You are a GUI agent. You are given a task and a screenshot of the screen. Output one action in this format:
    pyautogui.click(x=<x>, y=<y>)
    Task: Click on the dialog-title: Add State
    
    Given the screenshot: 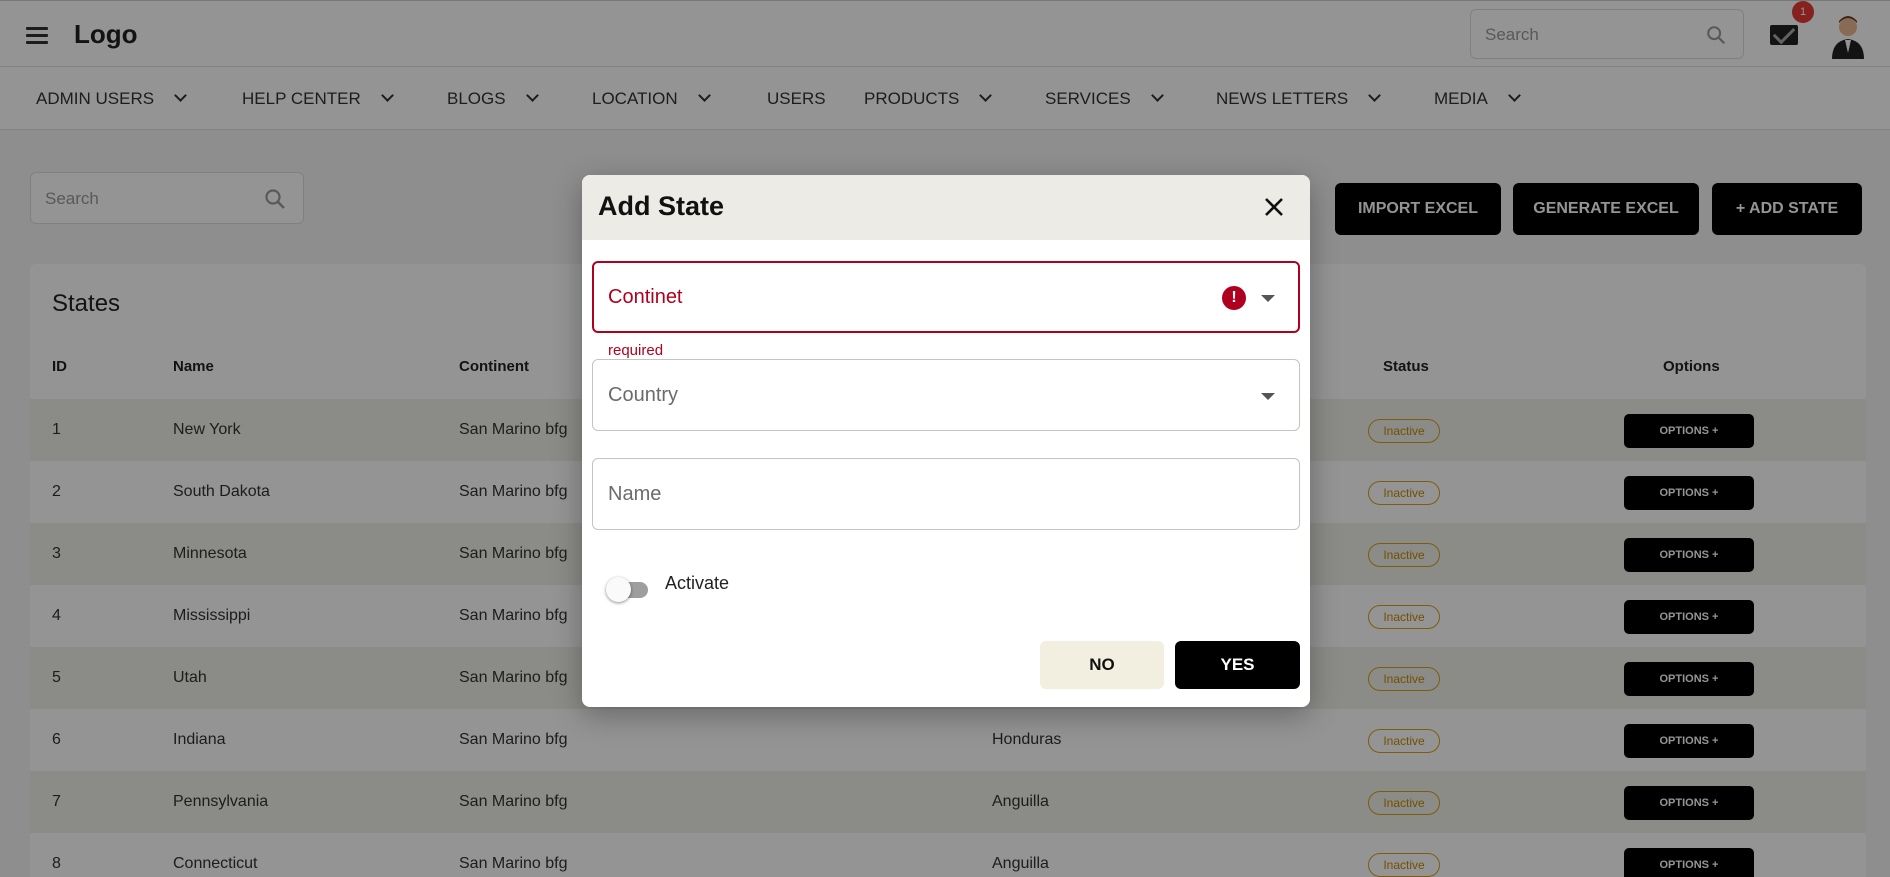 What is the action you would take?
    pyautogui.click(x=661, y=206)
    